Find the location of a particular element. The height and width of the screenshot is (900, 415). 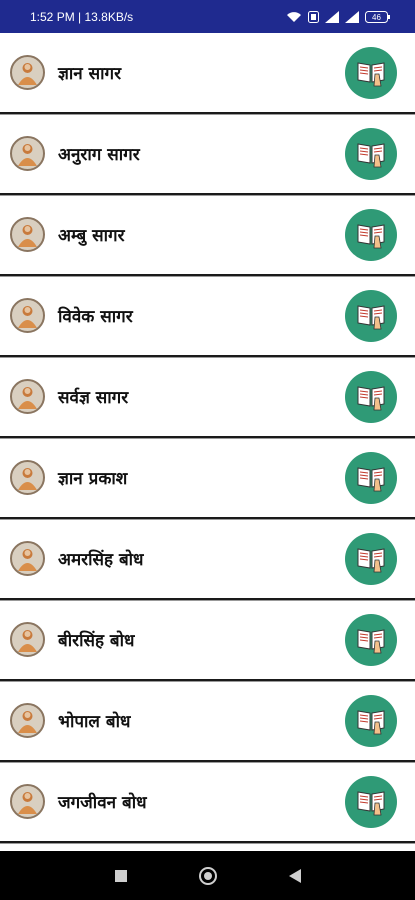

book-row-4: विवेक सागर is located at coordinates (207, 316).